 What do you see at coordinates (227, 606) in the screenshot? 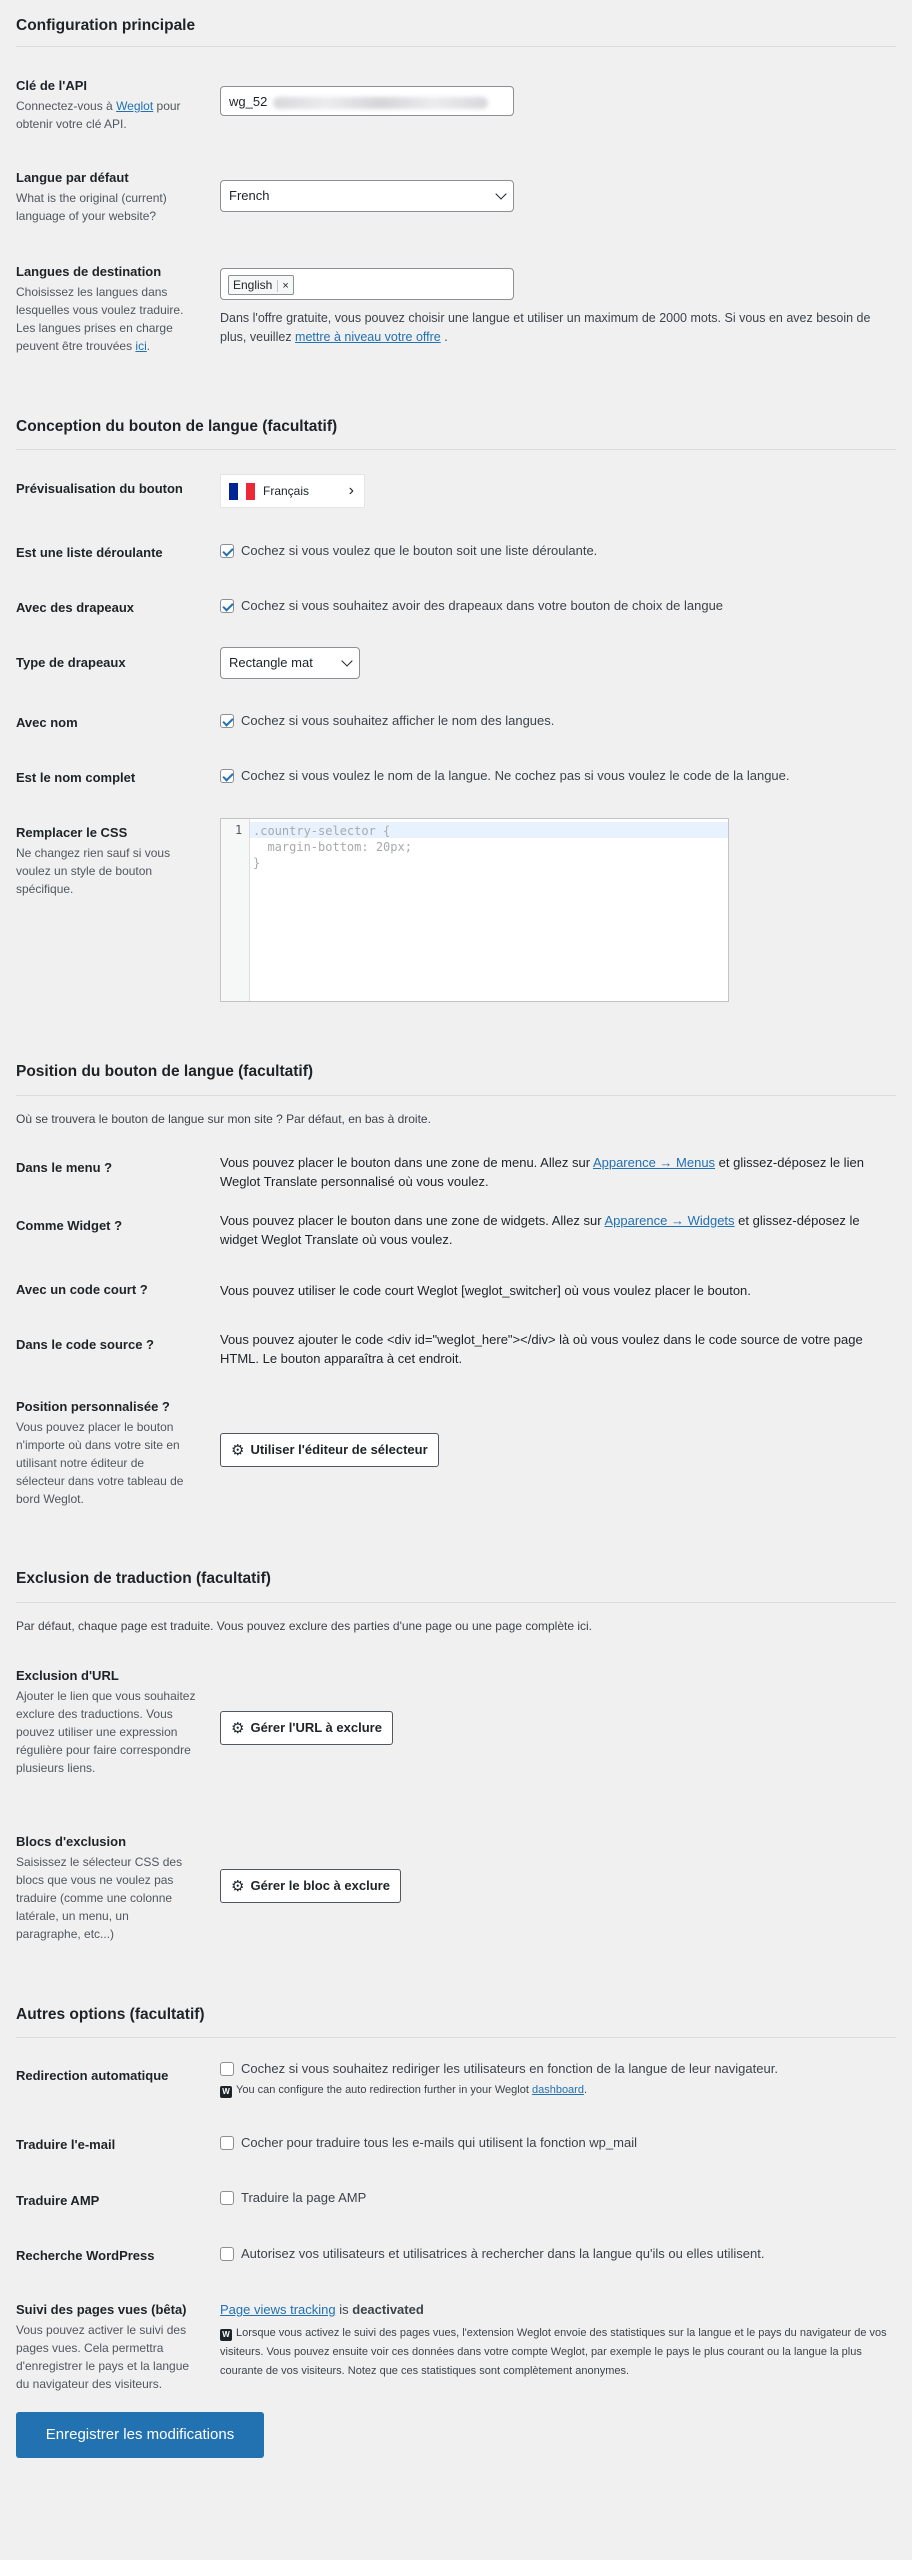
I see `flags-checkbox` at bounding box center [227, 606].